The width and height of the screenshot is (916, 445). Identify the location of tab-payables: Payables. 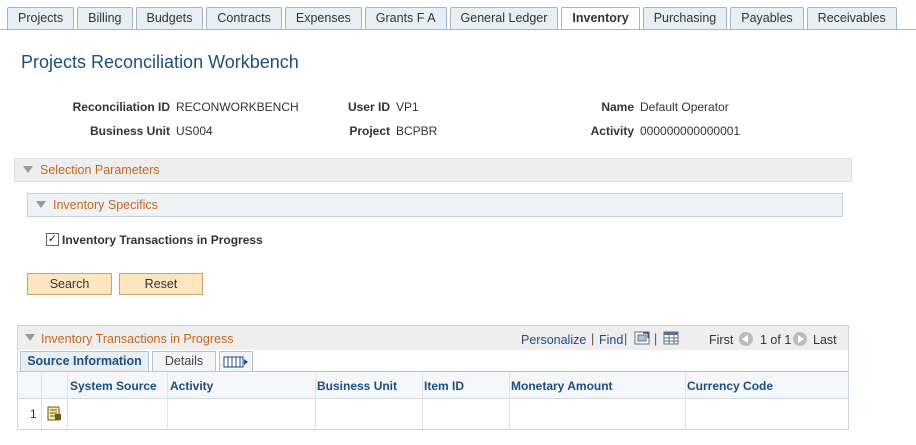
(767, 18).